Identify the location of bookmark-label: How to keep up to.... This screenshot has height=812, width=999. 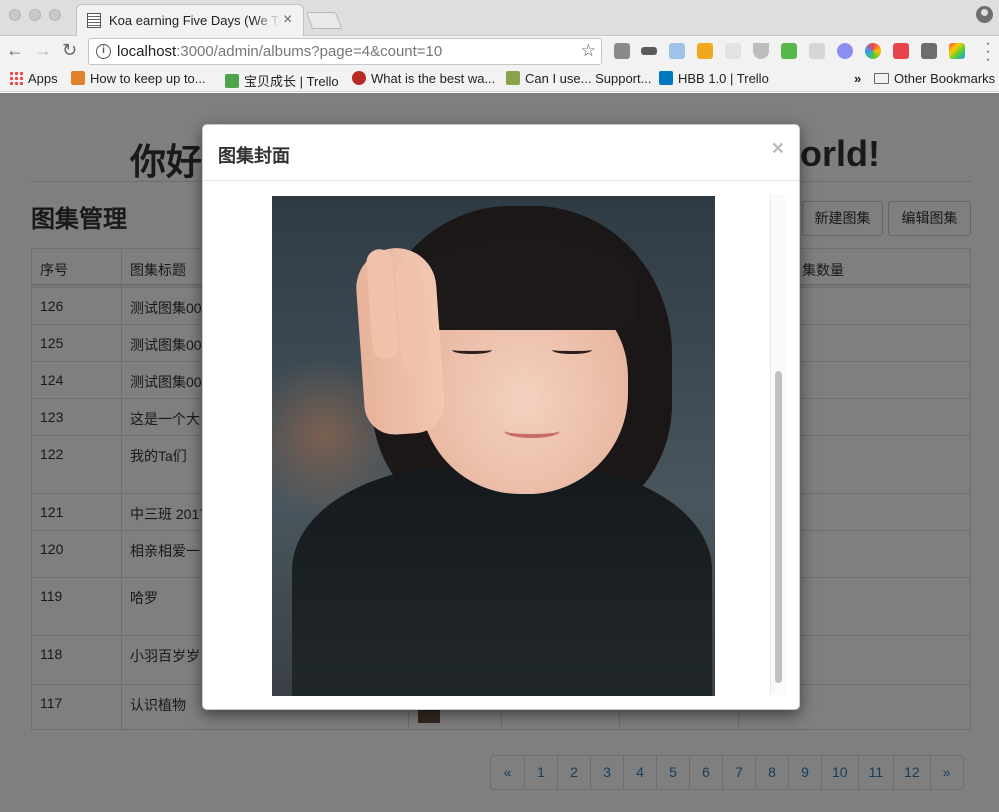
(148, 78).